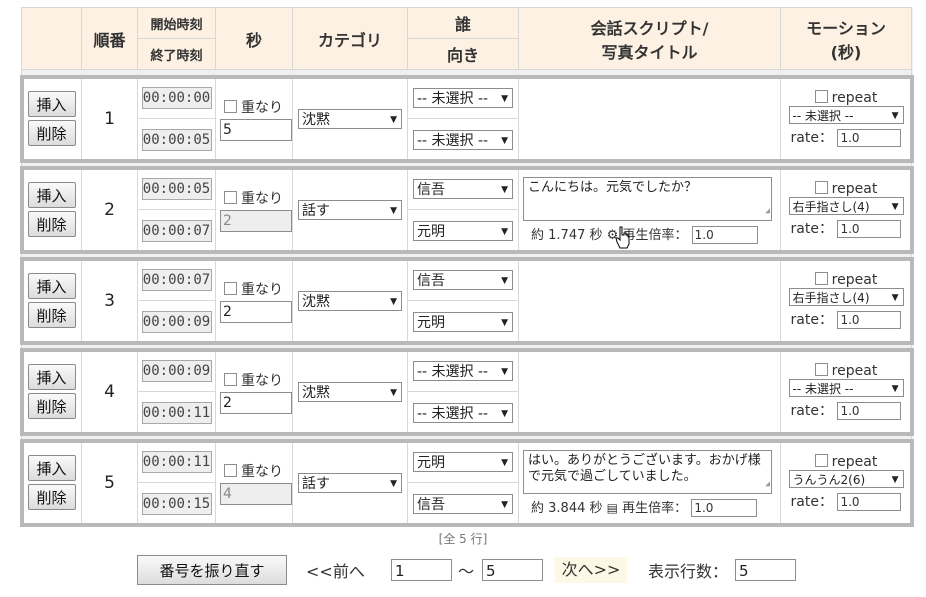 Image resolution: width=926 pixels, height=597 pixels. I want to click on motion-value: 右手指さし(4), so click(831, 207).